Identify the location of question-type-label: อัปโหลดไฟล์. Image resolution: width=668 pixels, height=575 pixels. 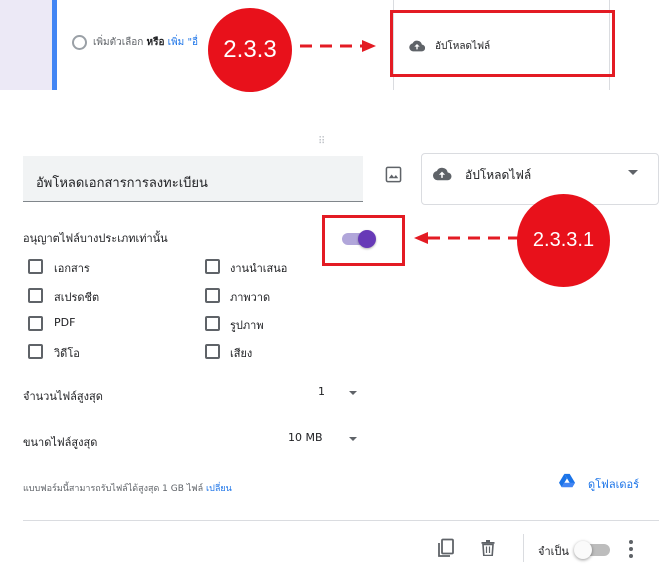
(498, 175).